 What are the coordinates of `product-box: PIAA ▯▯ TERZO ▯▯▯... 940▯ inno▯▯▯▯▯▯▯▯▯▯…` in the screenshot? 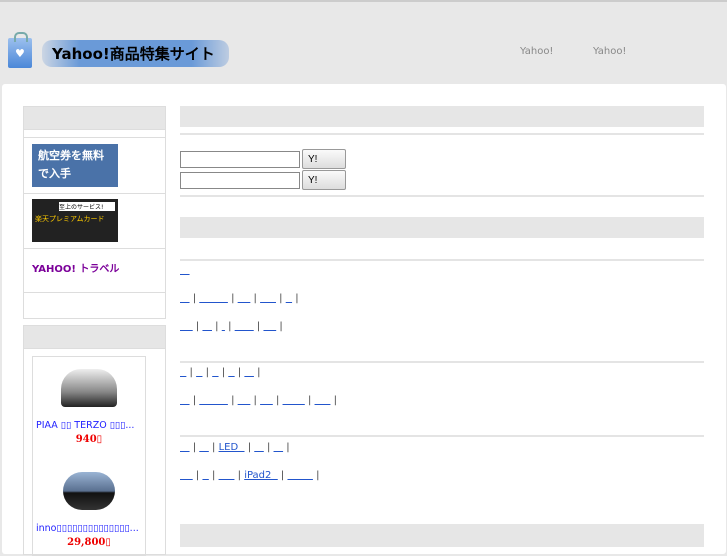 It's located at (94, 440).